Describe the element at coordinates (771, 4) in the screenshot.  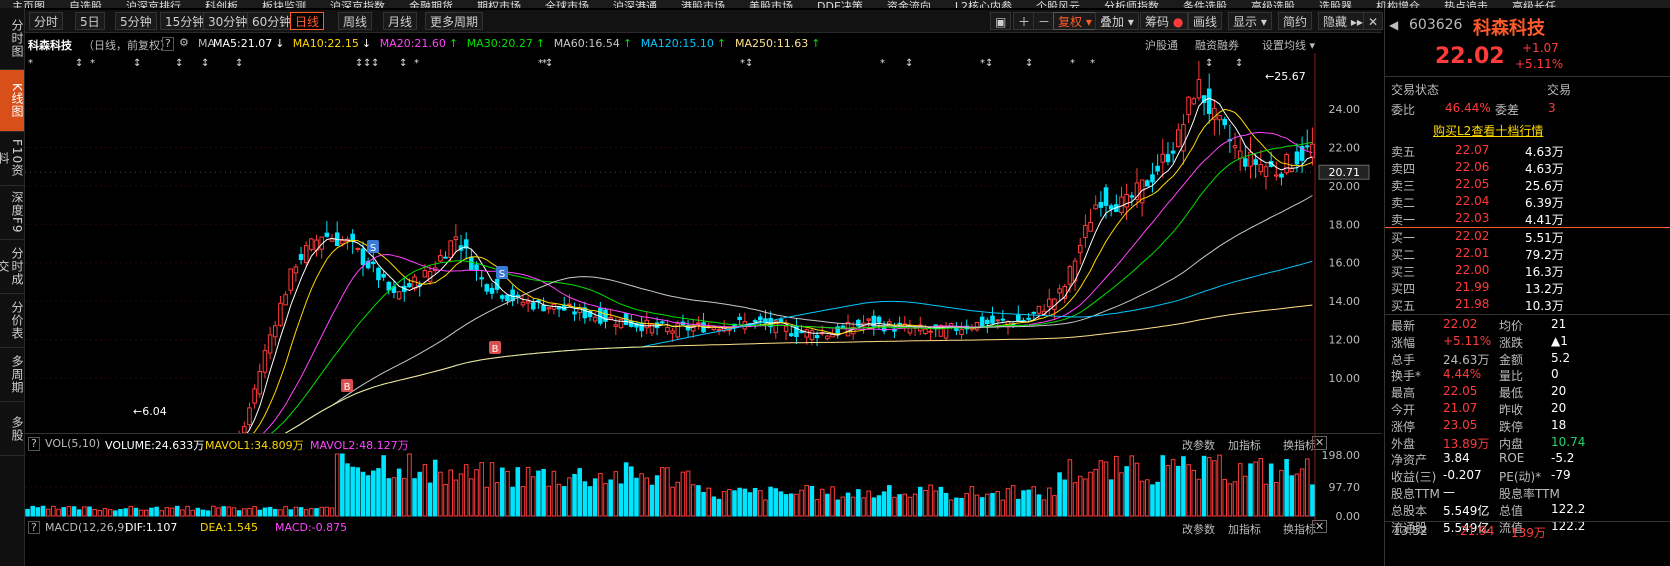
I see `top-menu-item: 美股市场` at that location.